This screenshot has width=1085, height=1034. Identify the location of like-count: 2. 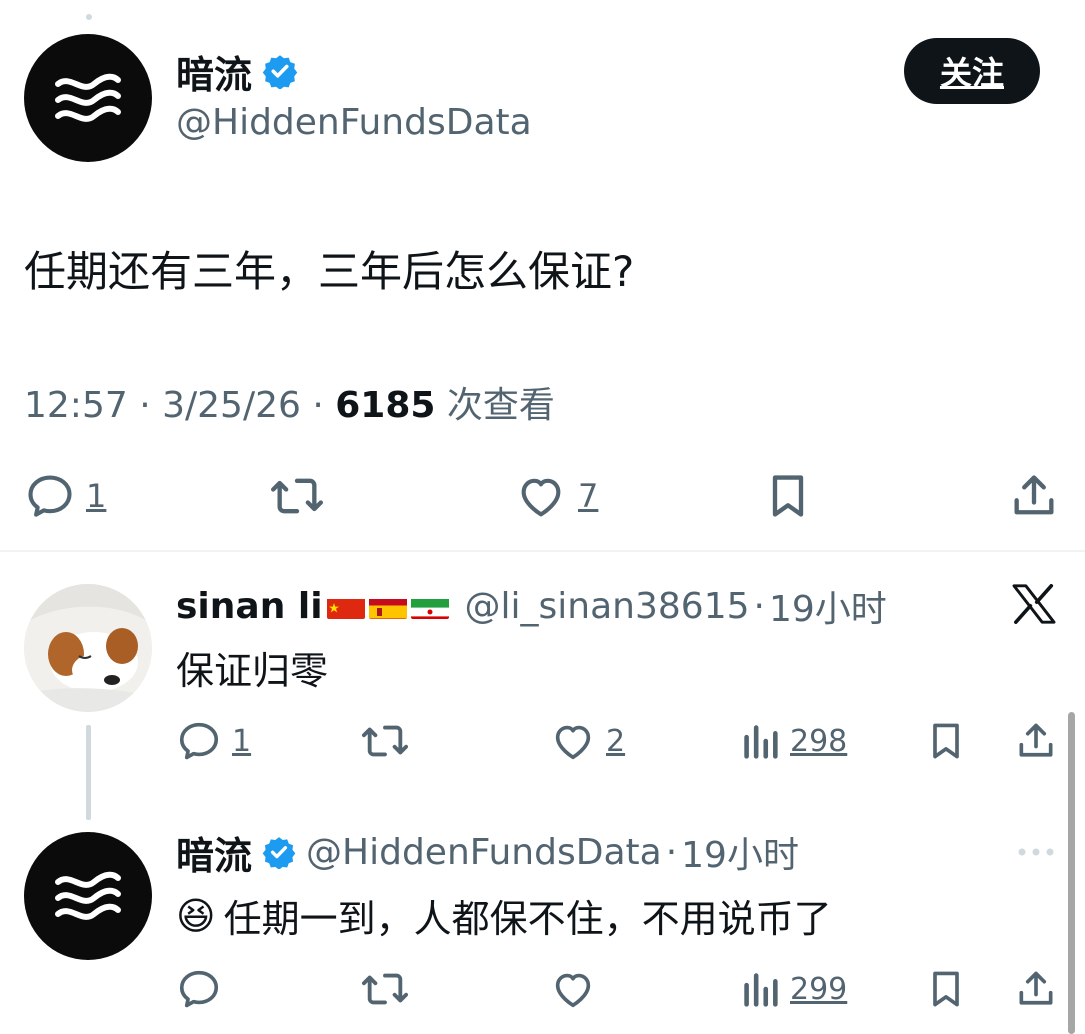
(616, 741).